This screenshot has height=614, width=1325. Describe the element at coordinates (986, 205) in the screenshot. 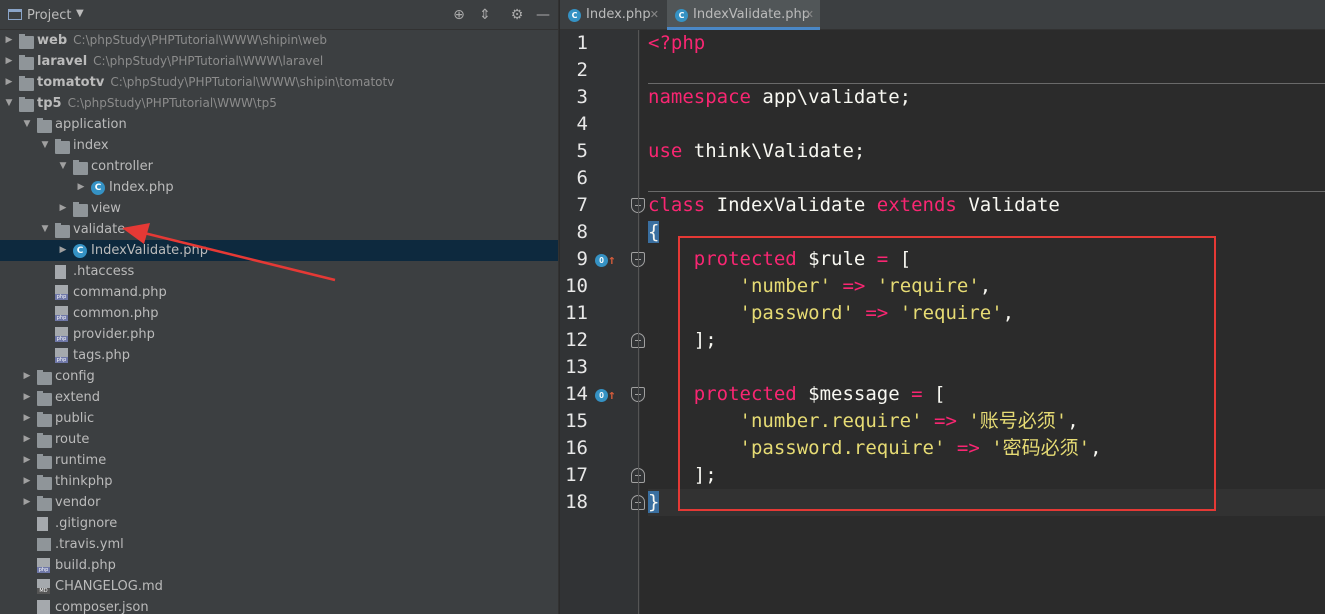

I see `code-line: class IndexValidate extends Validate` at that location.